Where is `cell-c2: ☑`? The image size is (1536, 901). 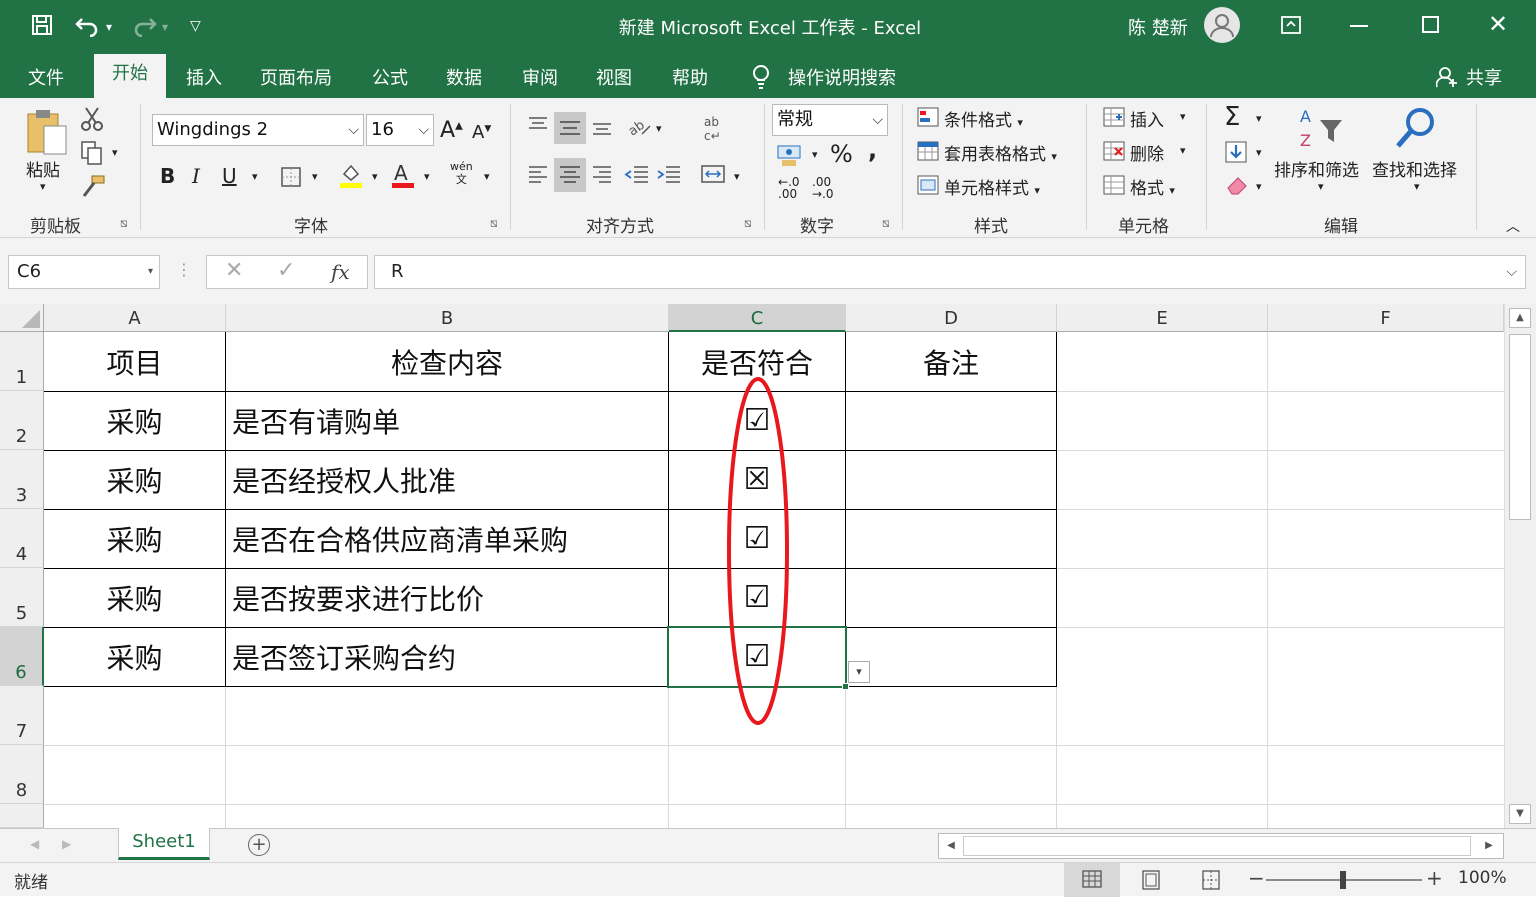 cell-c2: ☑ is located at coordinates (757, 420).